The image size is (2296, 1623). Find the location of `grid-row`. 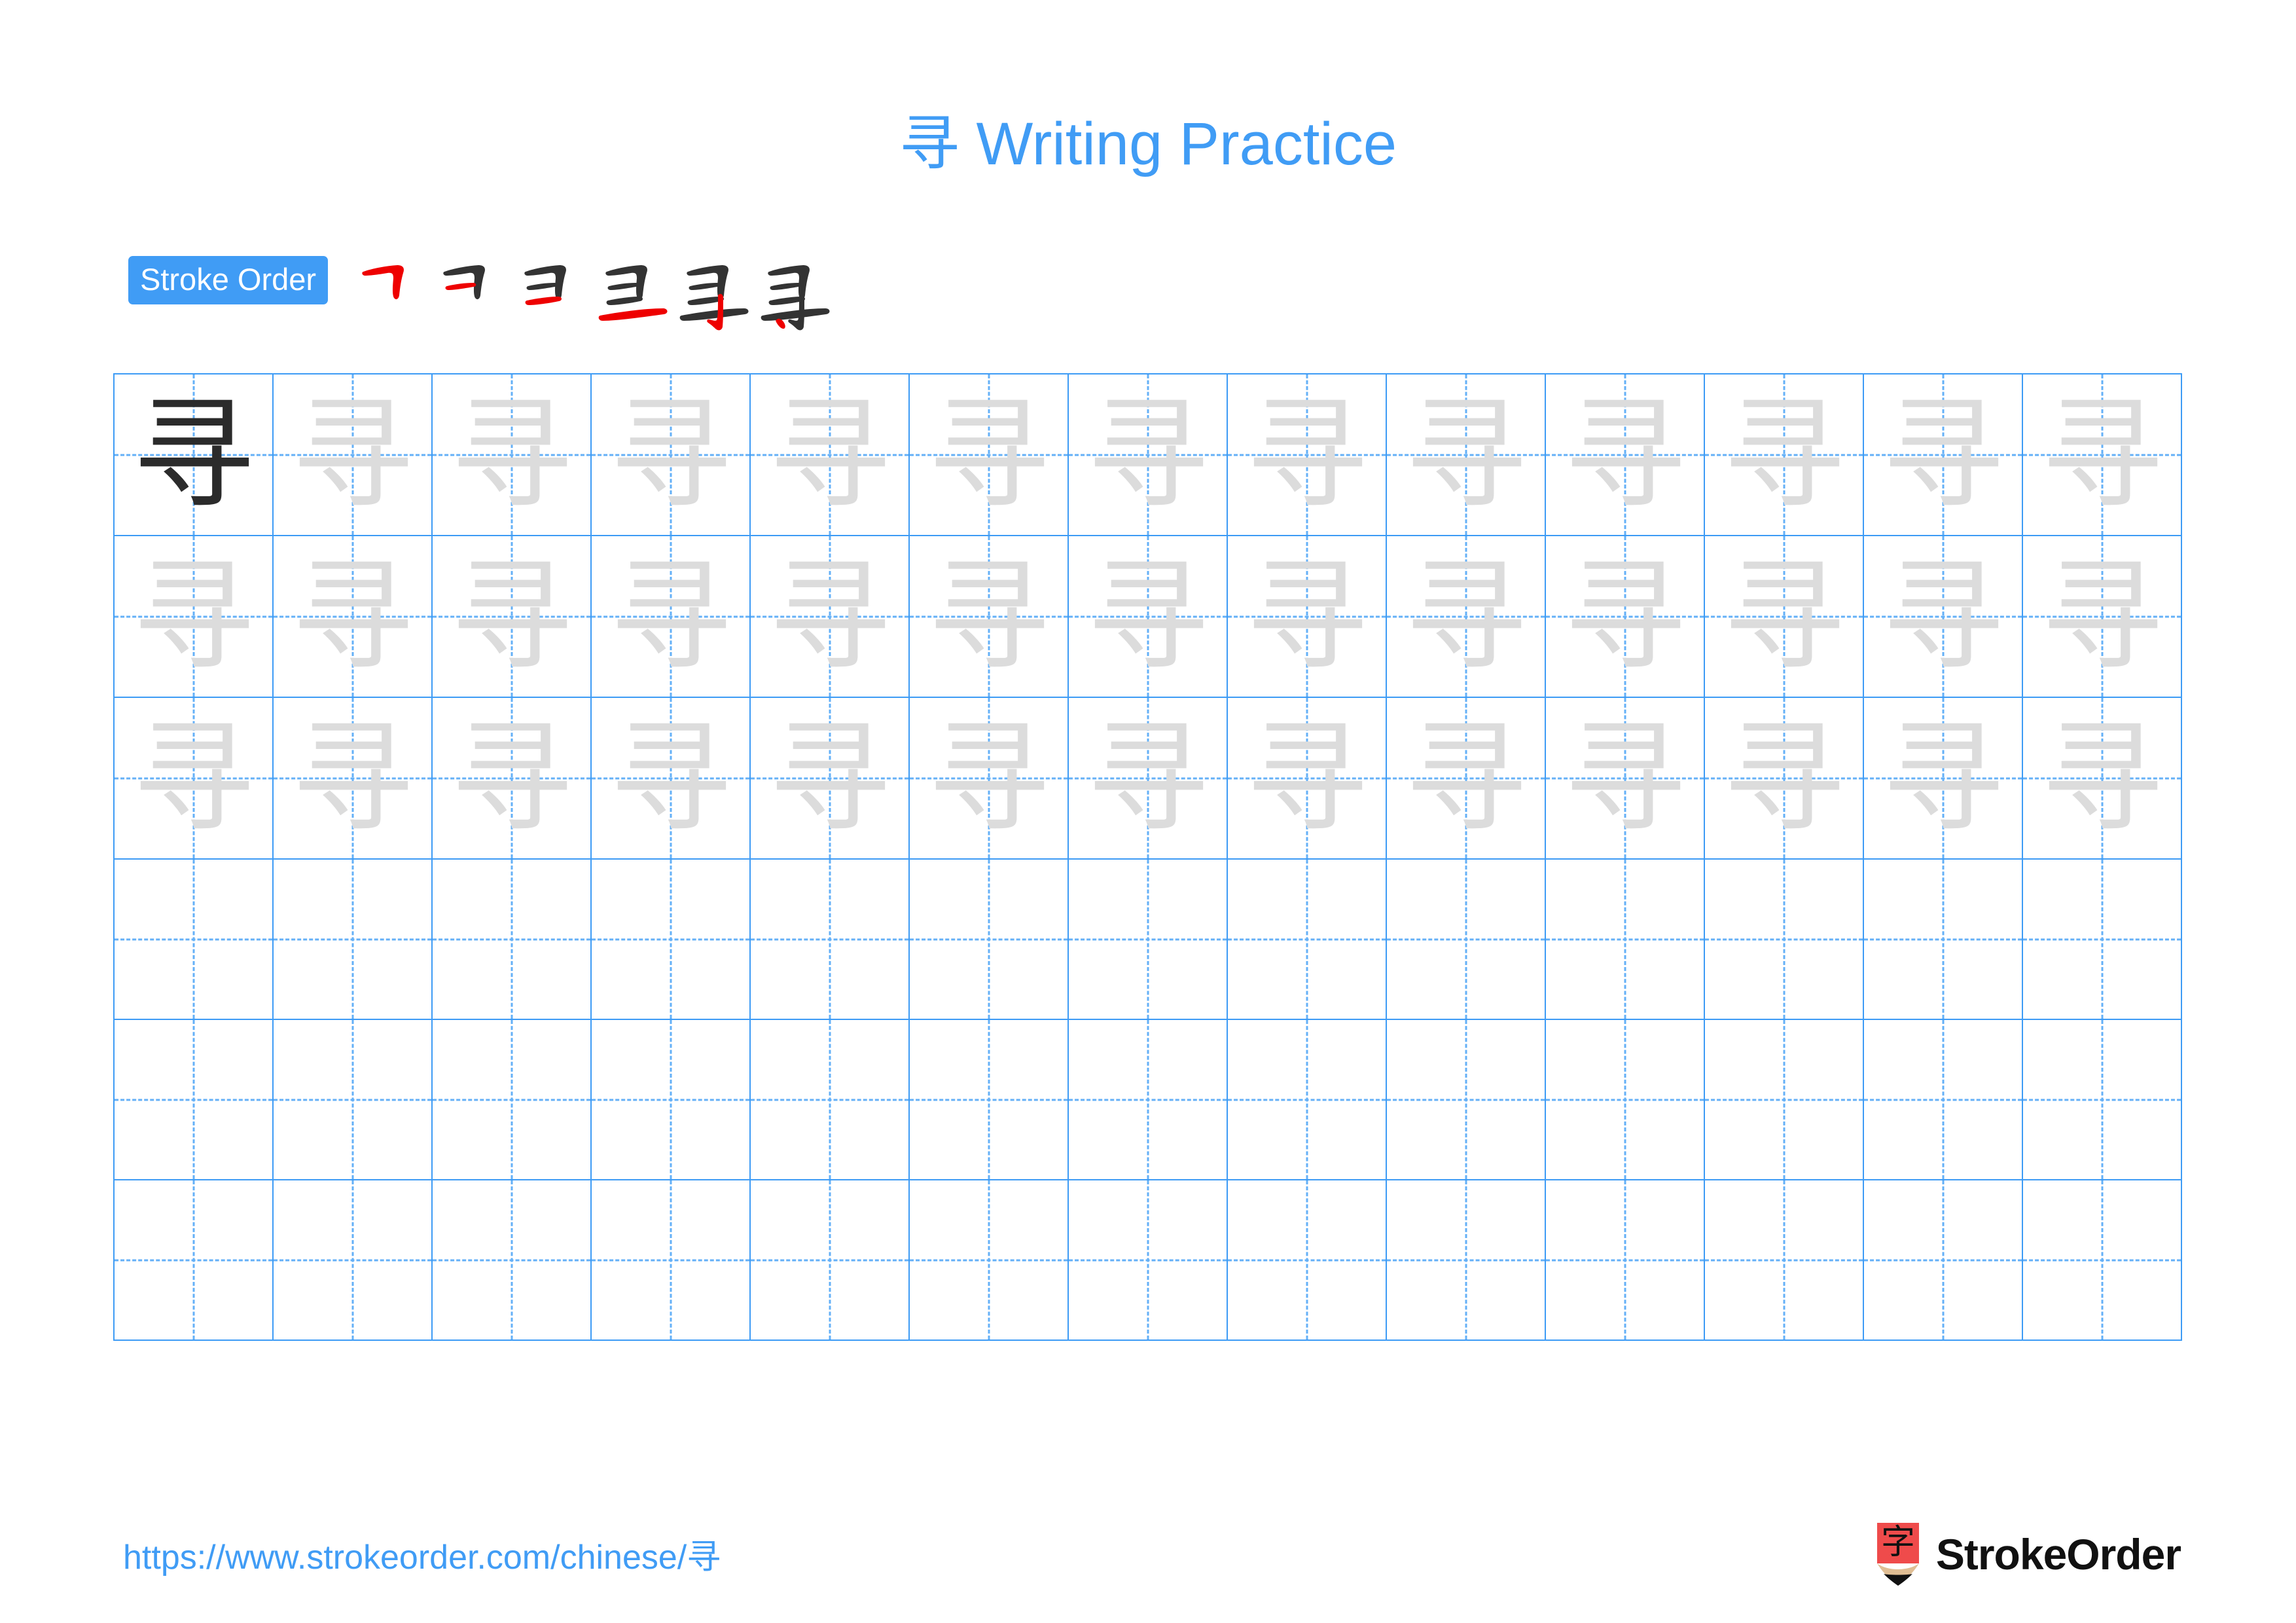

grid-row is located at coordinates (1147, 1260).